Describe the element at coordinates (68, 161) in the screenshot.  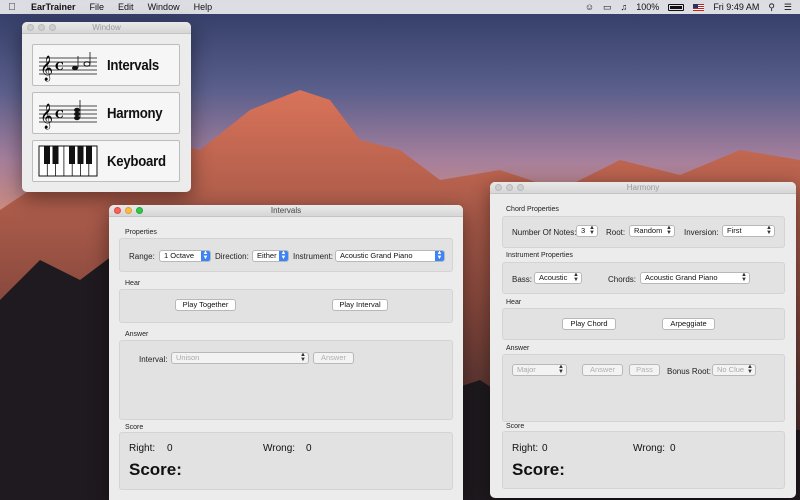
I see `piano-keys-icon` at that location.